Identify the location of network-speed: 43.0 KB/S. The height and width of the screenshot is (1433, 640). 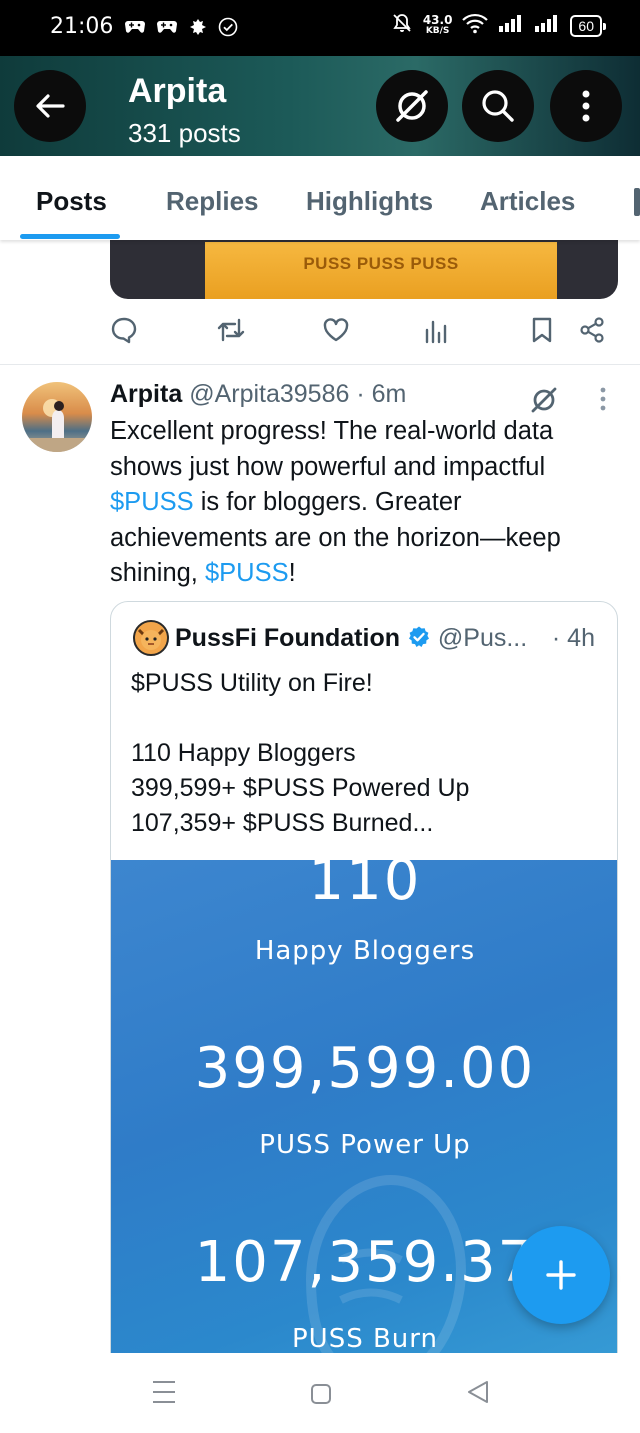
(437, 24).